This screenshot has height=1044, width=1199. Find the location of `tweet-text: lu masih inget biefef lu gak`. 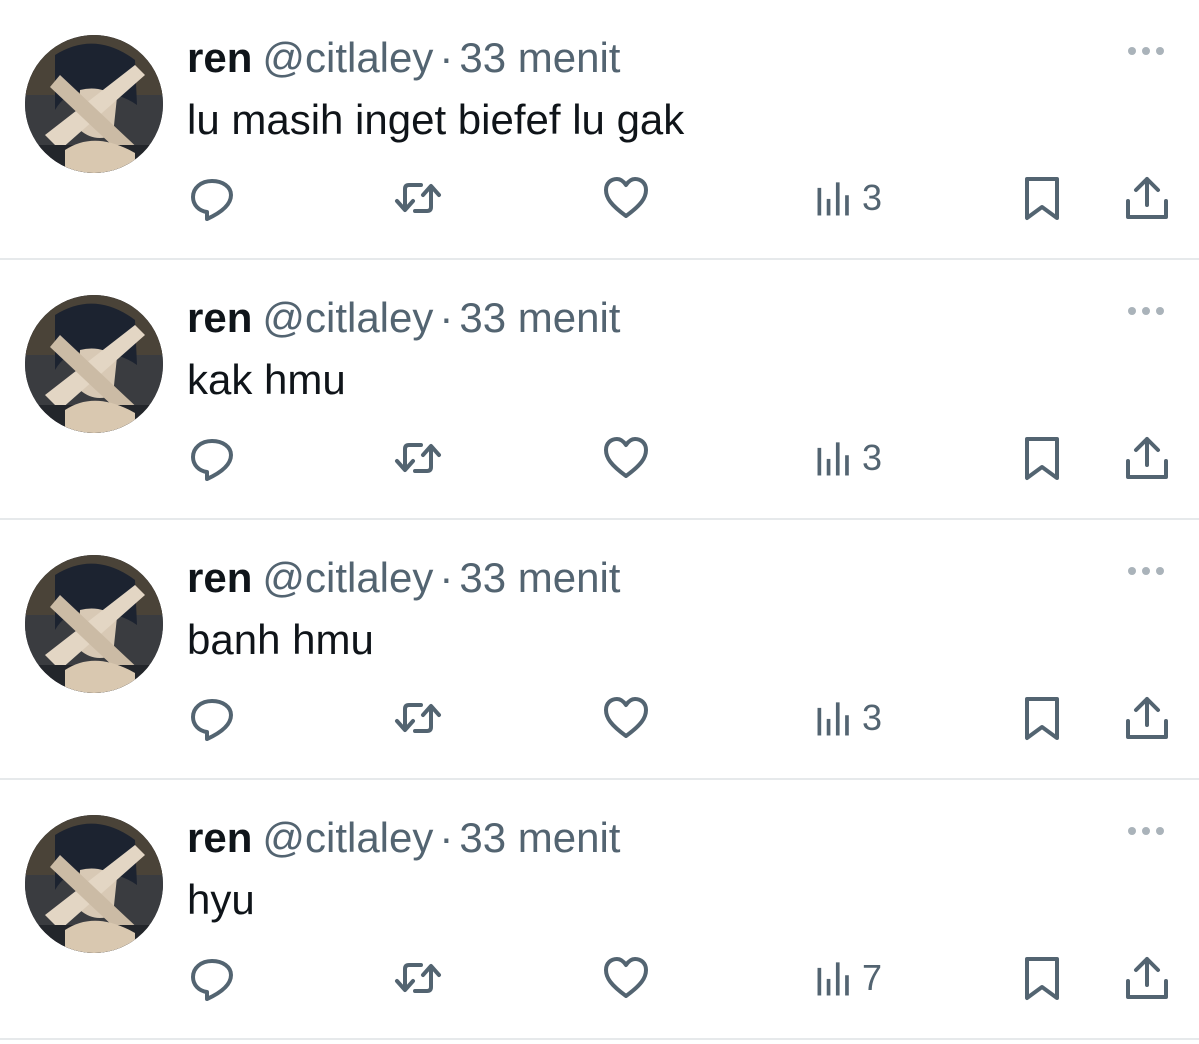

tweet-text: lu masih inget biefef lu gak is located at coordinates (436, 119).